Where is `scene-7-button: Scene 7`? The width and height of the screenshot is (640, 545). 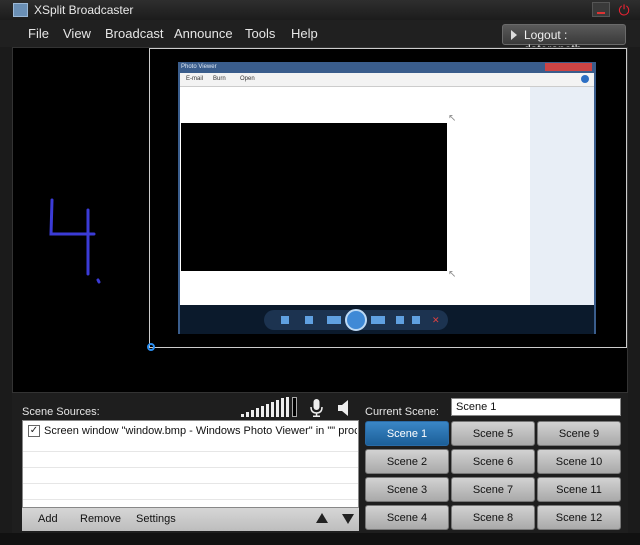
scene-7-button: Scene 7 is located at coordinates (493, 489).